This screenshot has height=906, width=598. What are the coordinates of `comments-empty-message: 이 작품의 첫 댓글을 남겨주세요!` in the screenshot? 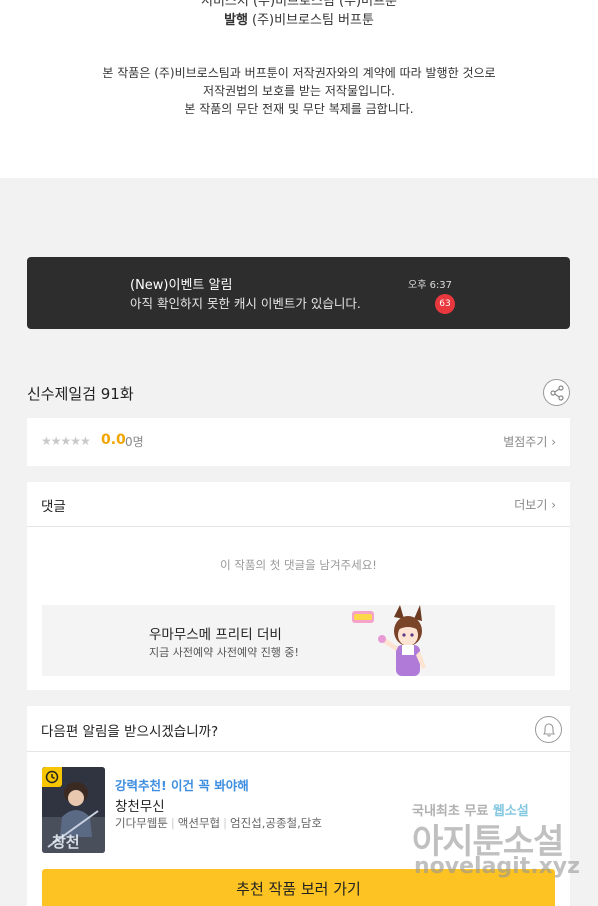 It's located at (298, 565).